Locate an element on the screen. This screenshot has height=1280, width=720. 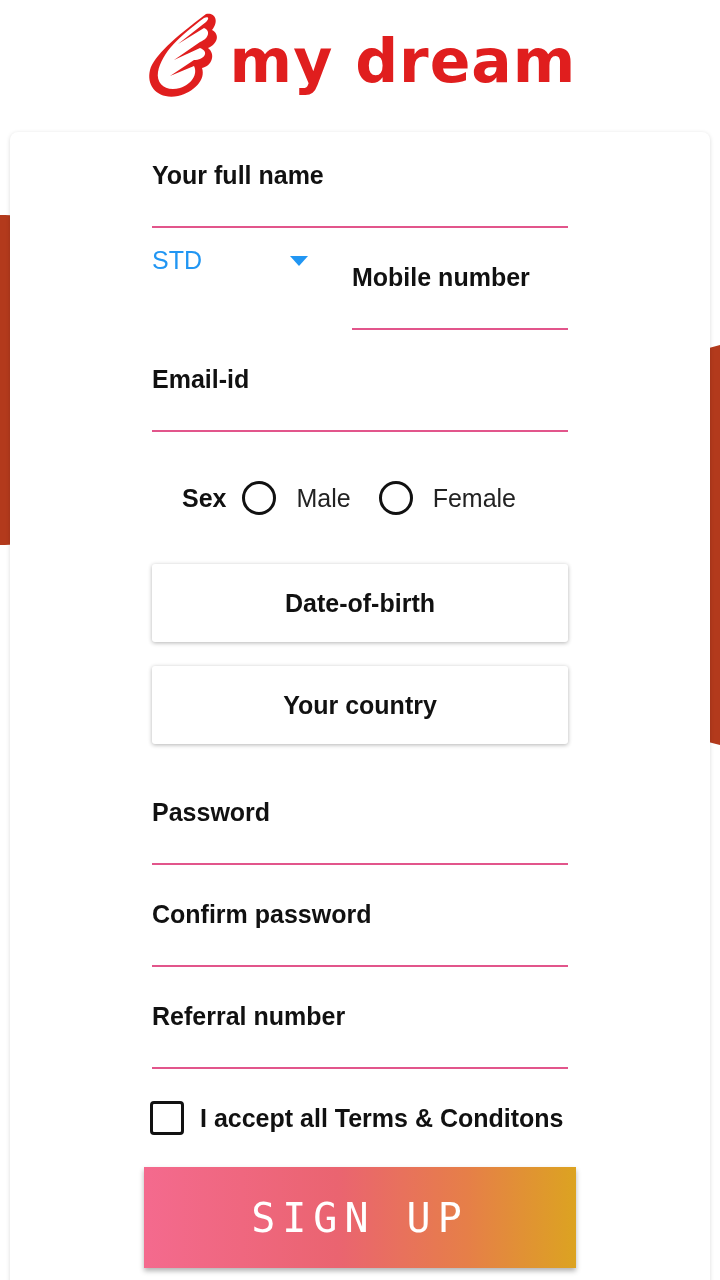
checkbox is located at coordinates (167, 1118).